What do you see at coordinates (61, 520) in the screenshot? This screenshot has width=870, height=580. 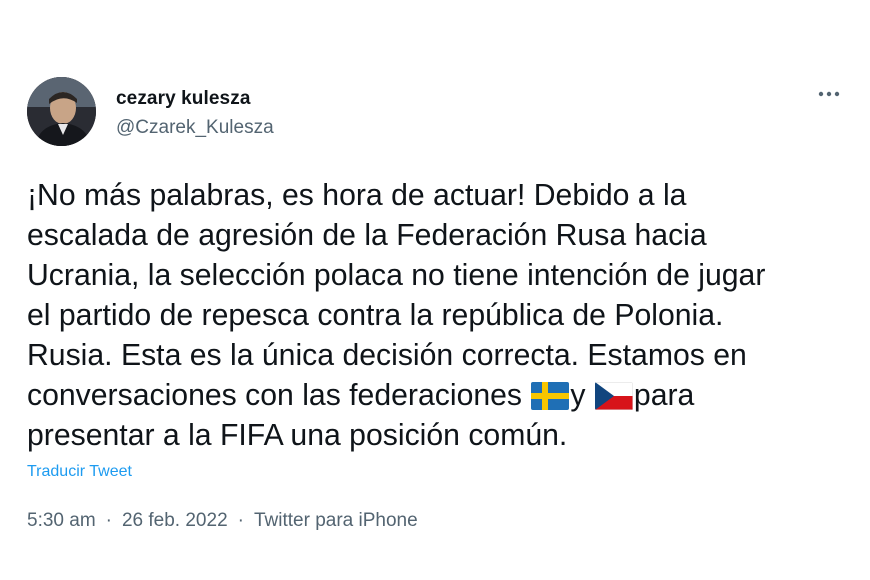 I see `tweet-time: 5:30 am` at bounding box center [61, 520].